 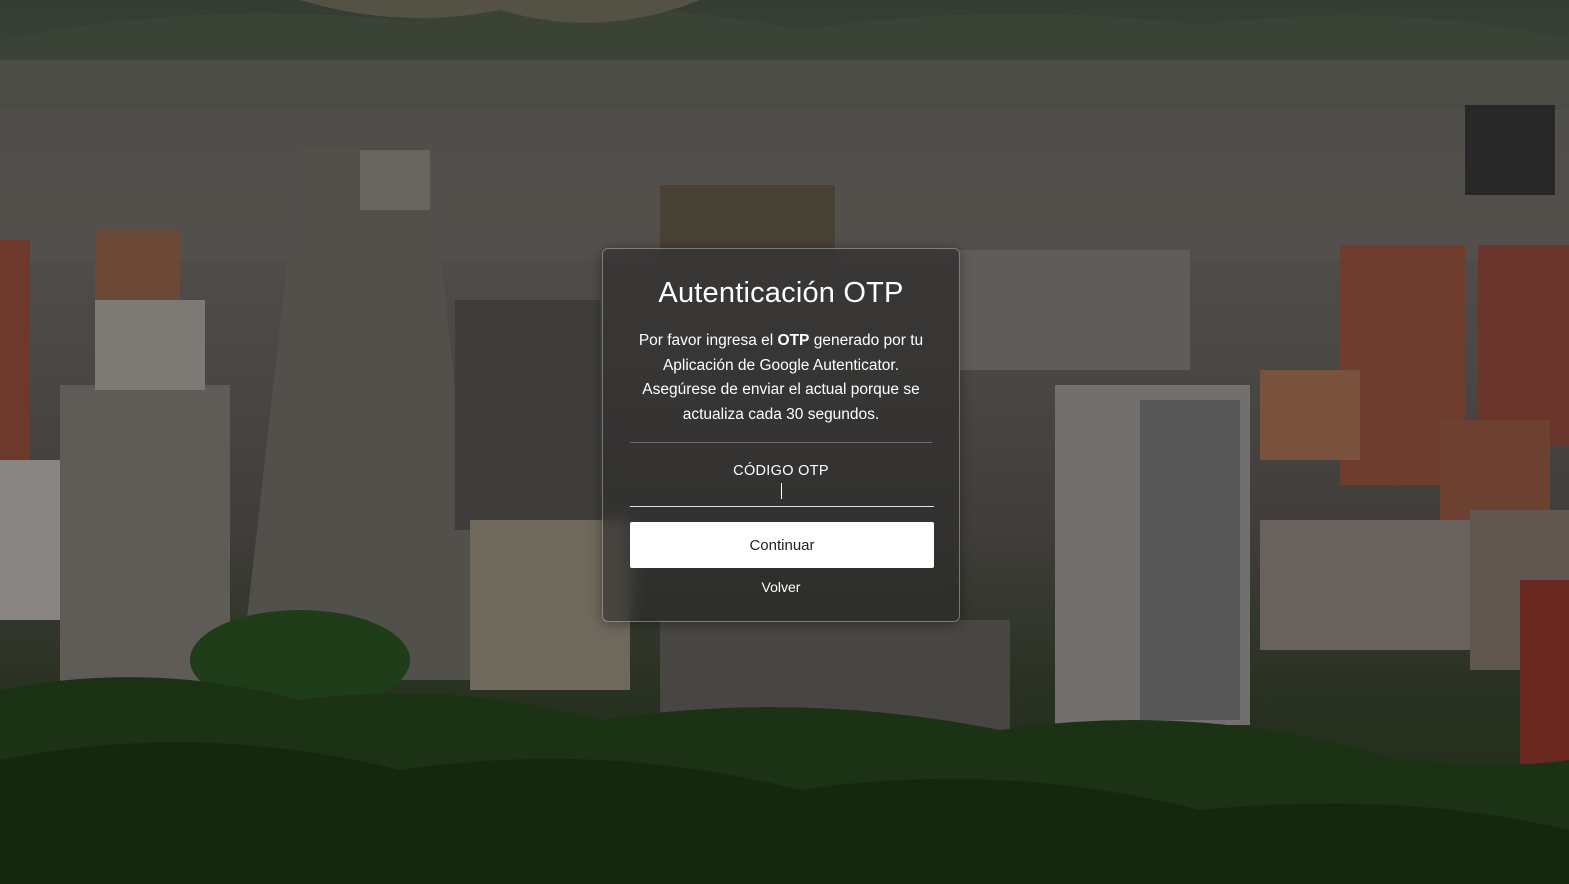 I want to click on description-text-start: Por favor ingresa el, so click(x=708, y=340).